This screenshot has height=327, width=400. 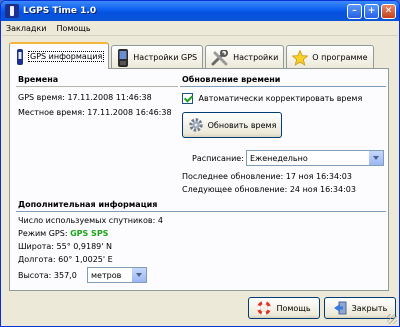 What do you see at coordinates (36, 246) in the screenshot?
I see `latitude-label: Широта:` at bounding box center [36, 246].